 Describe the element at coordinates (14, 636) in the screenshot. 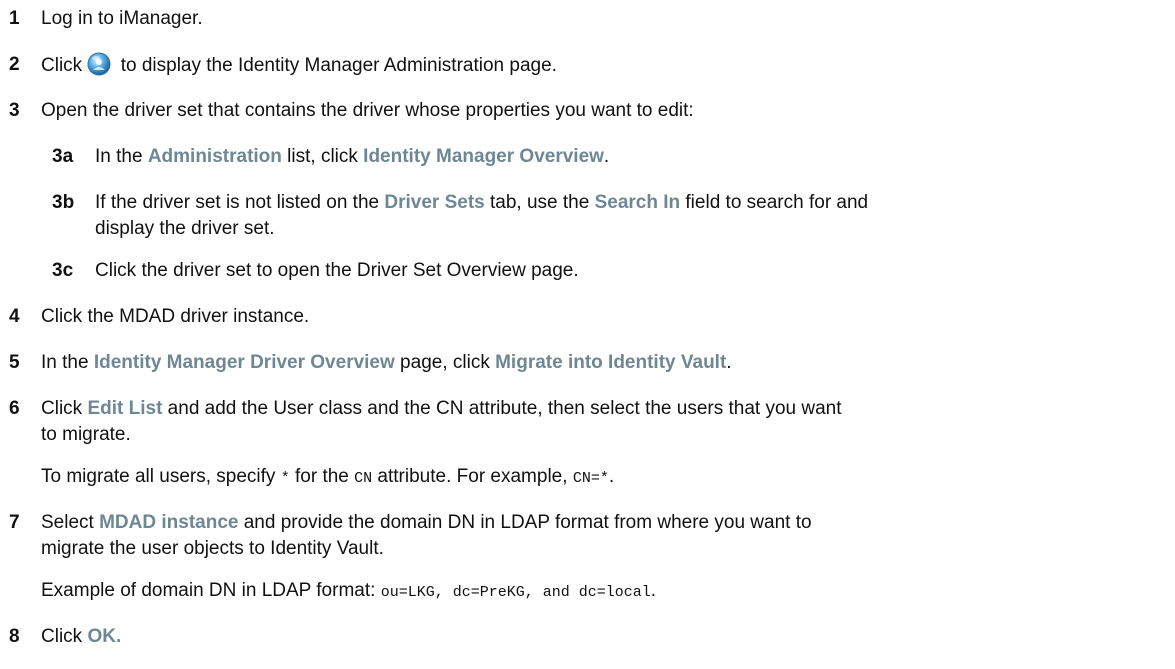

I see `step-number: 8` at that location.